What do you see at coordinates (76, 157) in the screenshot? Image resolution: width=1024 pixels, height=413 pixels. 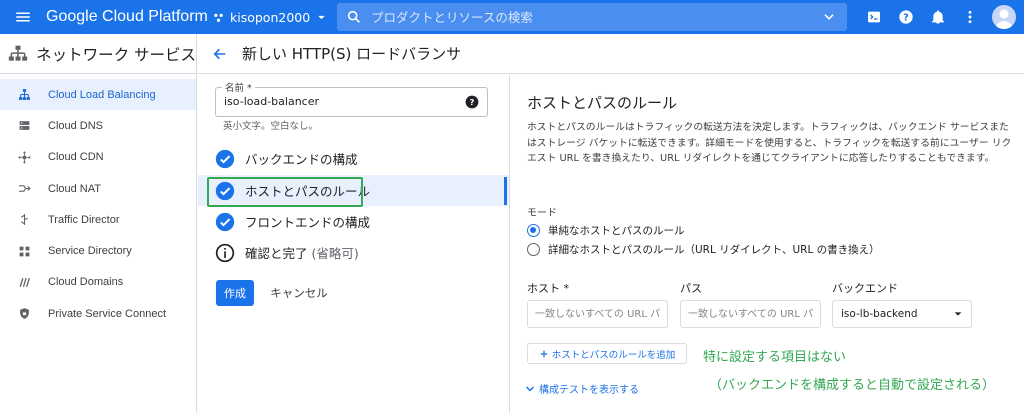 I see `sidebar-item-label: Cloud CDN` at bounding box center [76, 157].